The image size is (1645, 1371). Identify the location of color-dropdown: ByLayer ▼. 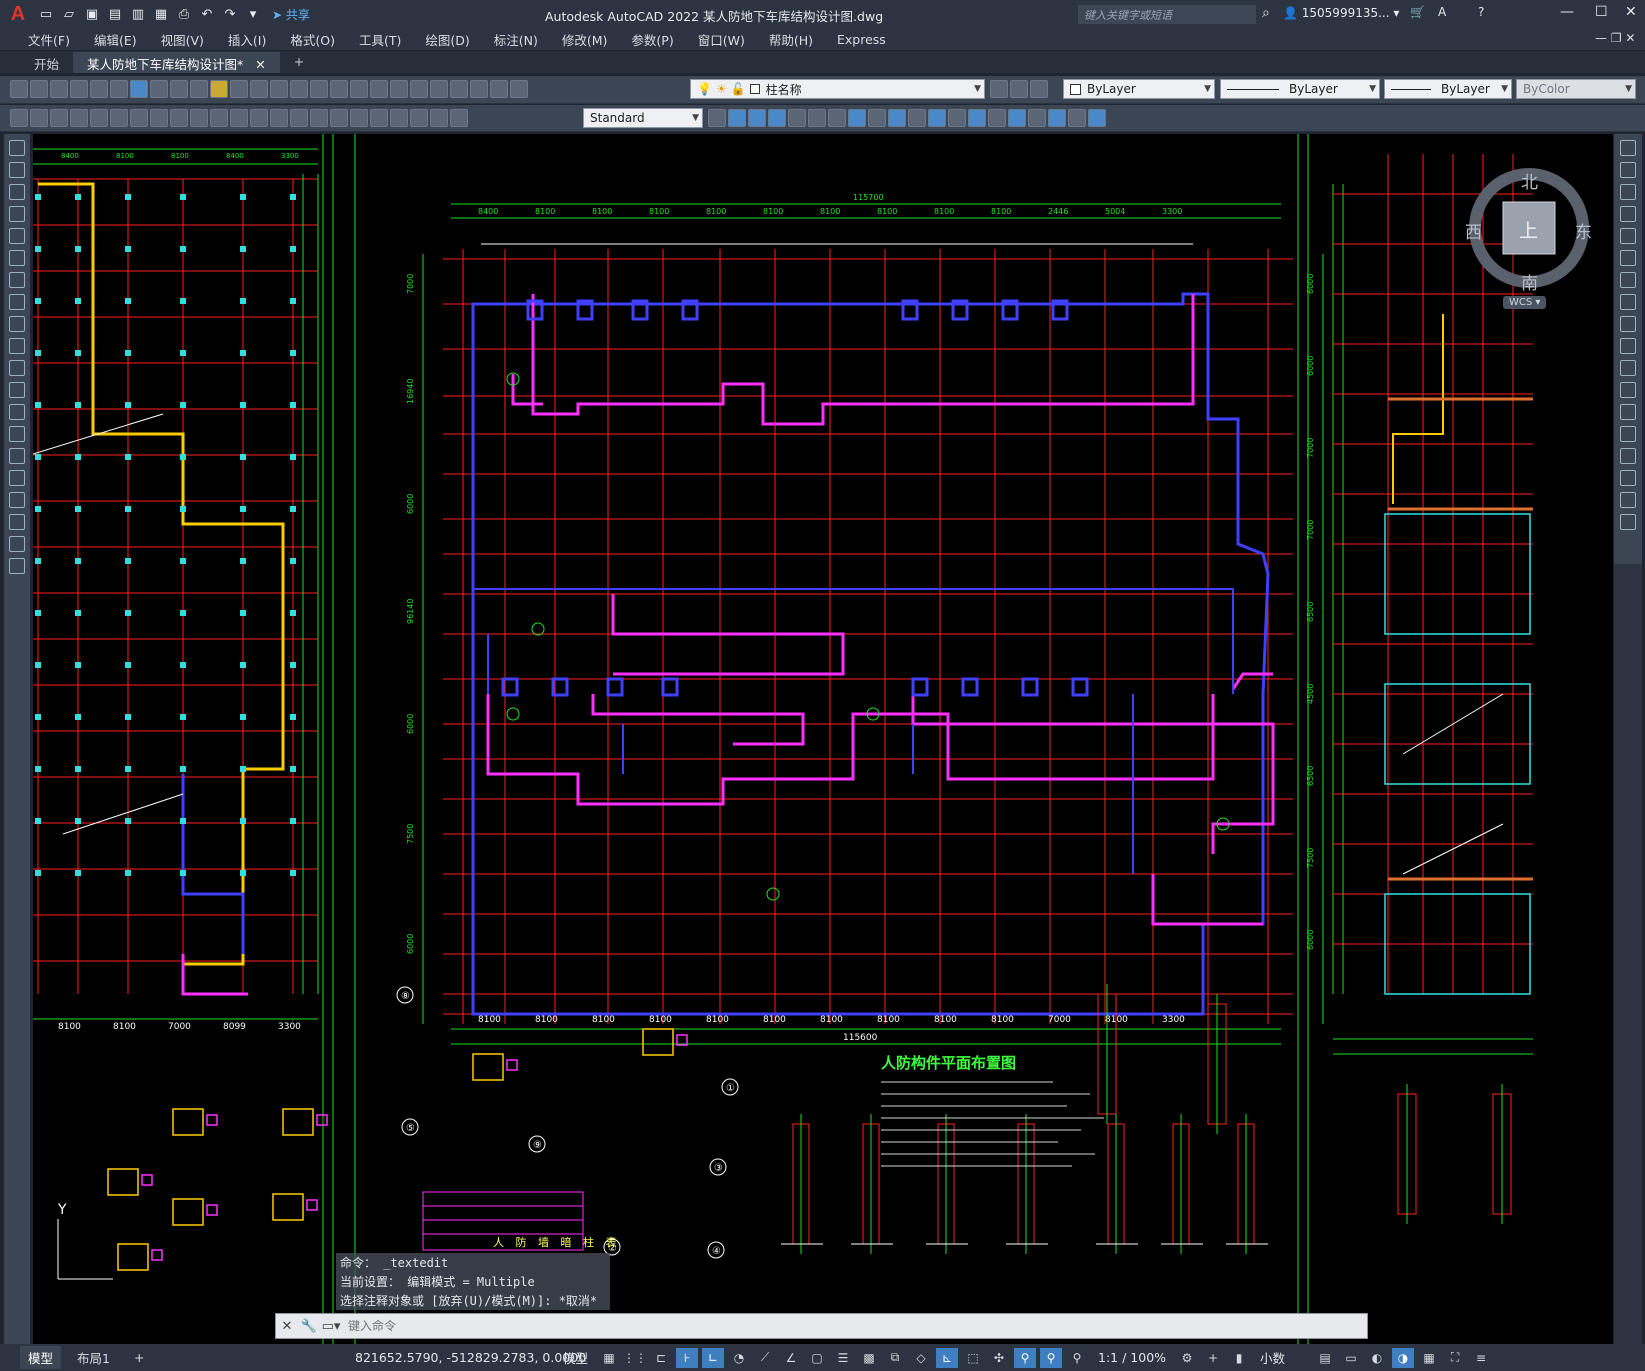
(1139, 89).